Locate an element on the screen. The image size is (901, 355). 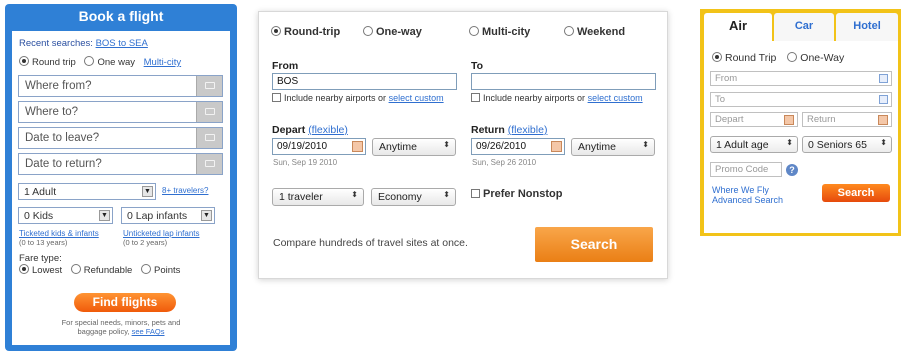
seniors-select: 0 Seniors 65 ⬍ is located at coordinates (847, 144).